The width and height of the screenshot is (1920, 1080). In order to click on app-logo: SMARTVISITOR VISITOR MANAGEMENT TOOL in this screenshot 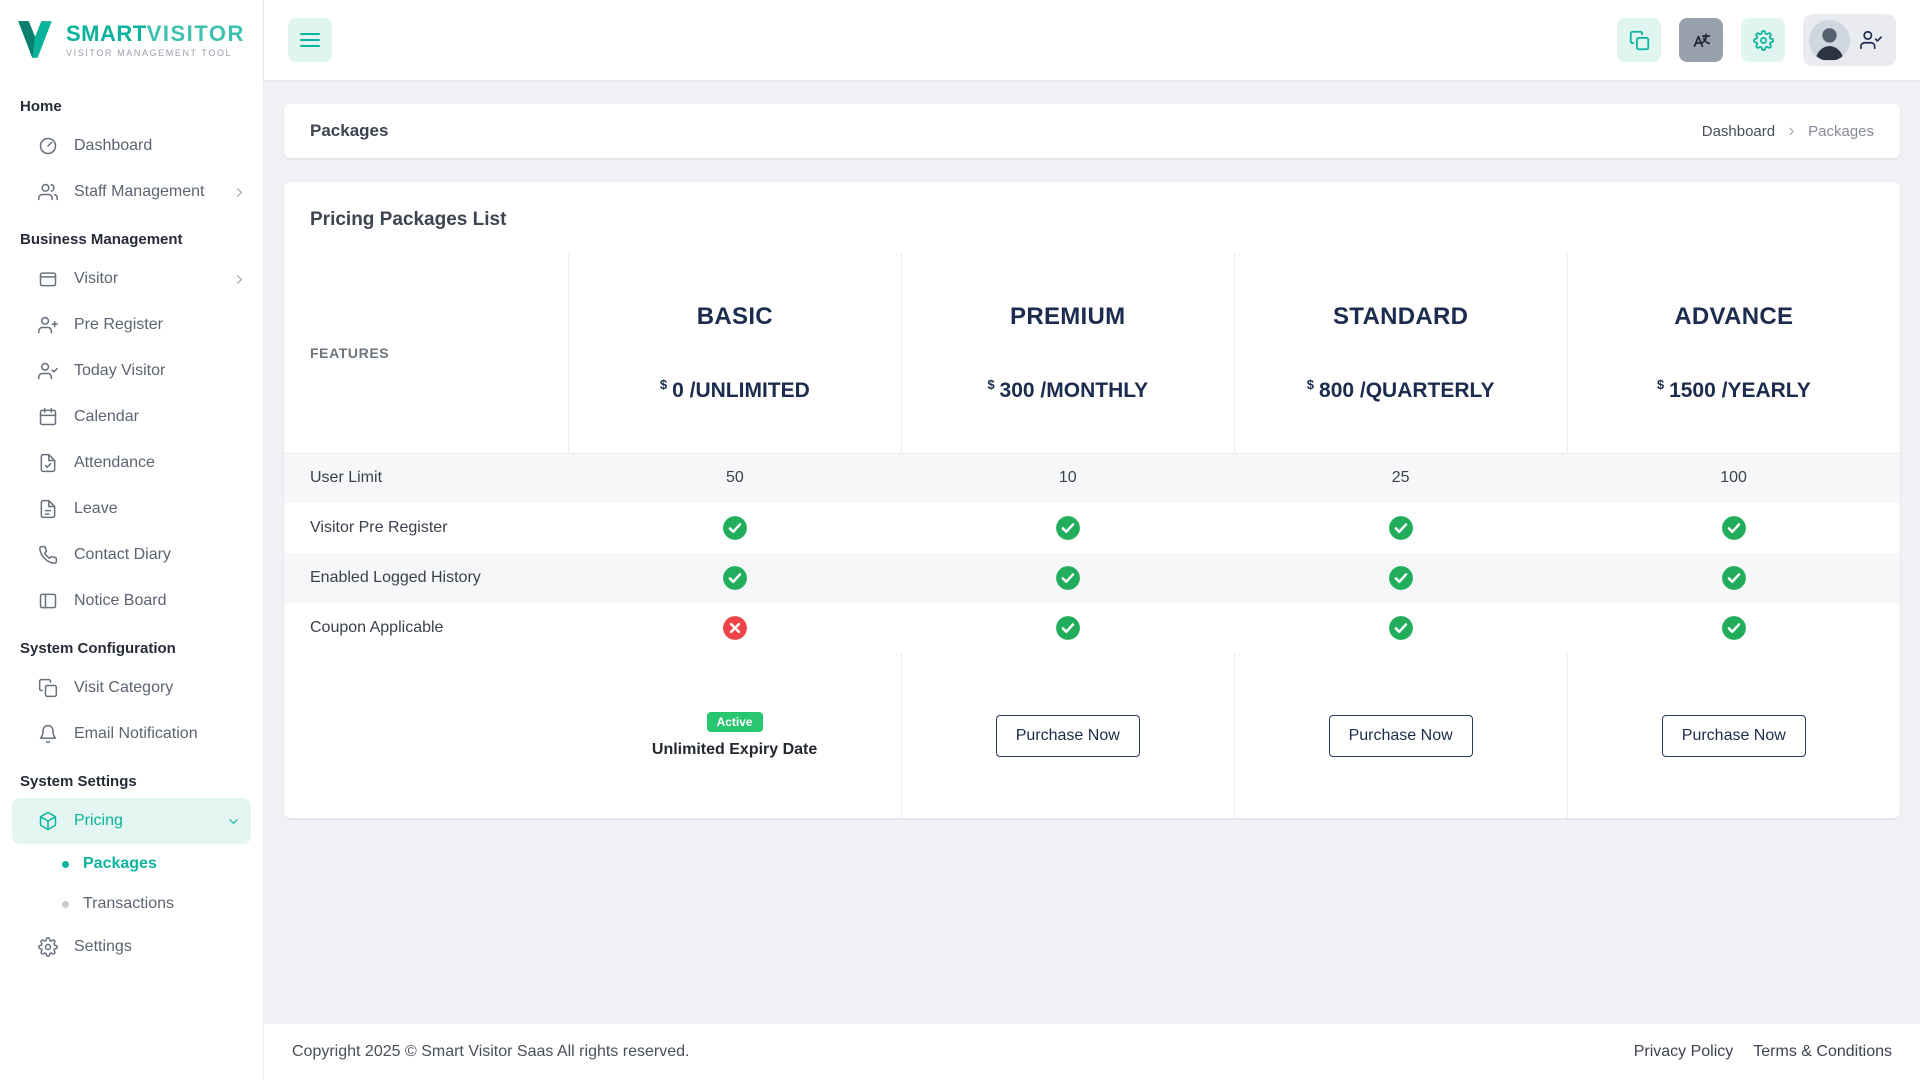, I will do `click(131, 40)`.